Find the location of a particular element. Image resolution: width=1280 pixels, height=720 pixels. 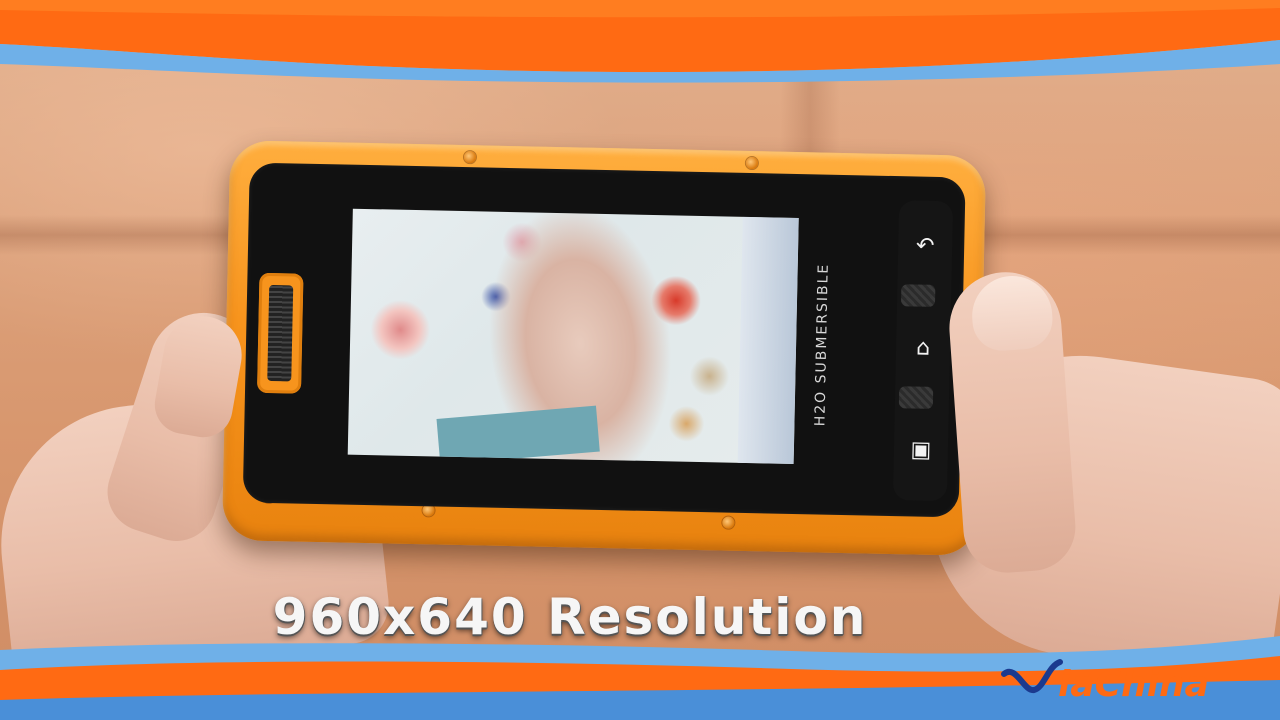

home-button: ⌂ is located at coordinates (922, 347).